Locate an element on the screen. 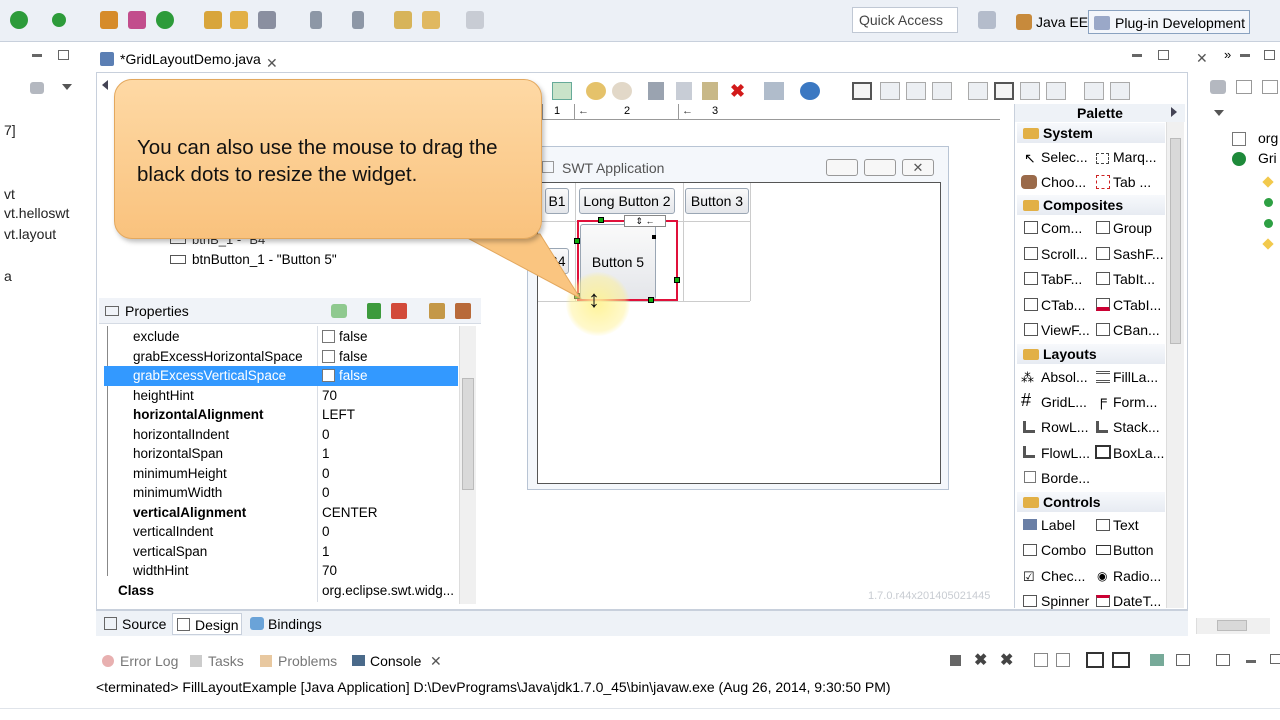 This screenshot has width=1280, height=720. forward-arrow-icon is located at coordinates (475, 20).